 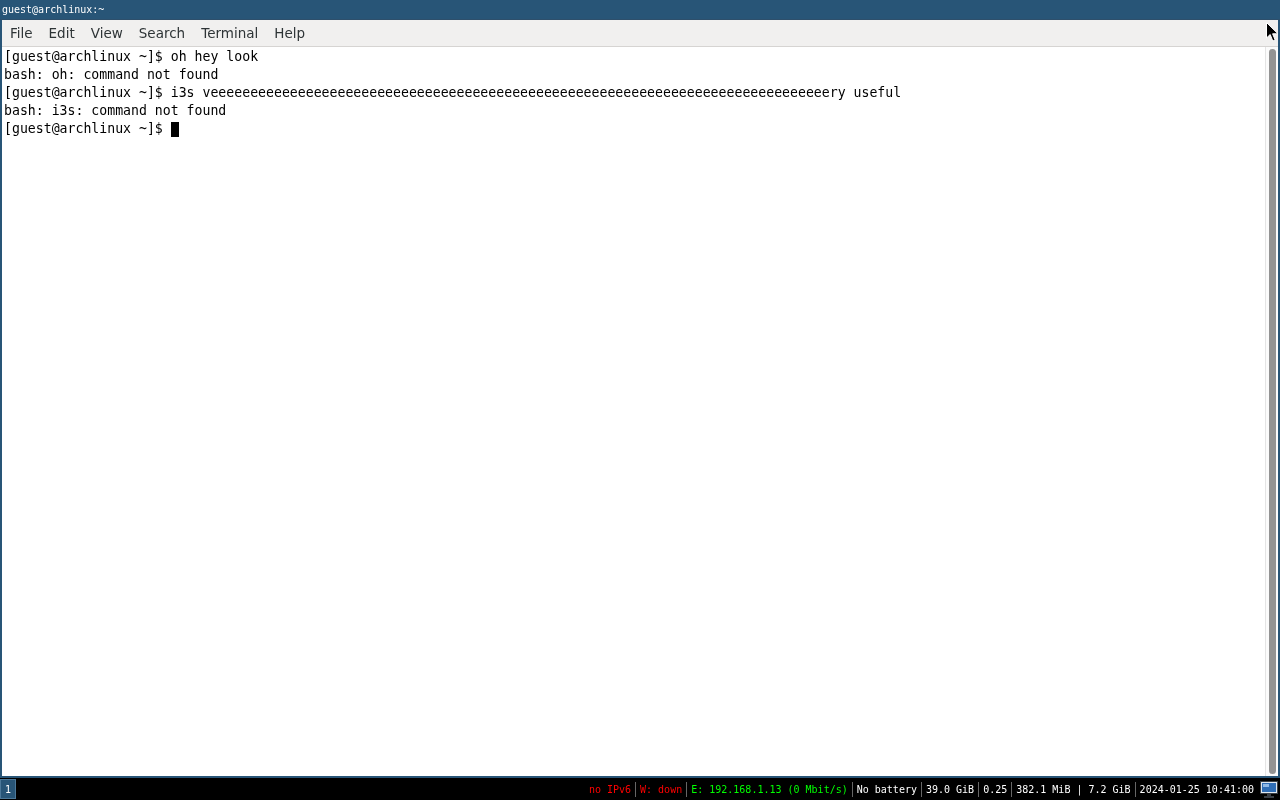 I want to click on menu-item: View, so click(x=106, y=33).